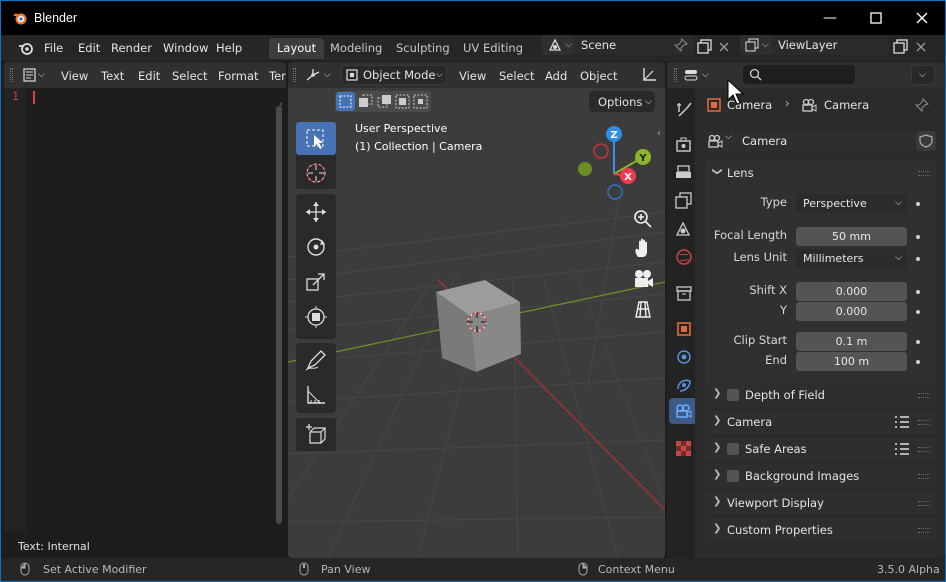 The width and height of the screenshot is (946, 582). I want to click on zoom-icon, so click(643, 219).